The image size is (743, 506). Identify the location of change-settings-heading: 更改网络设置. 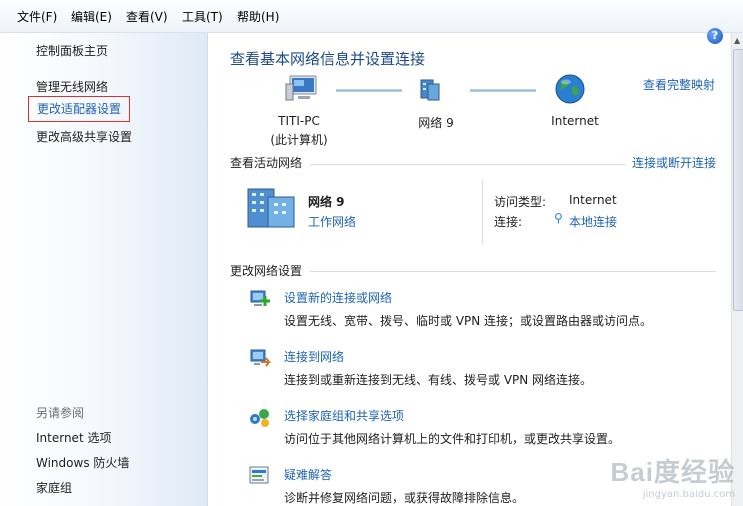
(266, 271).